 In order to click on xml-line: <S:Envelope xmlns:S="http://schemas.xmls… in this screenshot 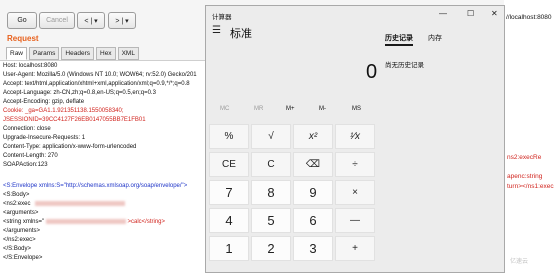, I will do `click(95, 186)`.